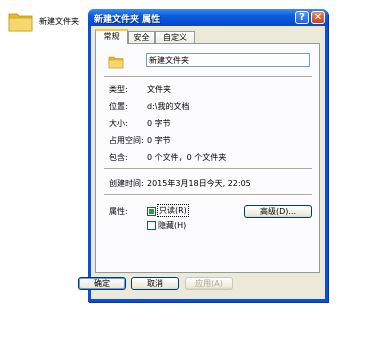  What do you see at coordinates (173, 210) in the screenshot?
I see `readonly-label: 只读(R)` at bounding box center [173, 210].